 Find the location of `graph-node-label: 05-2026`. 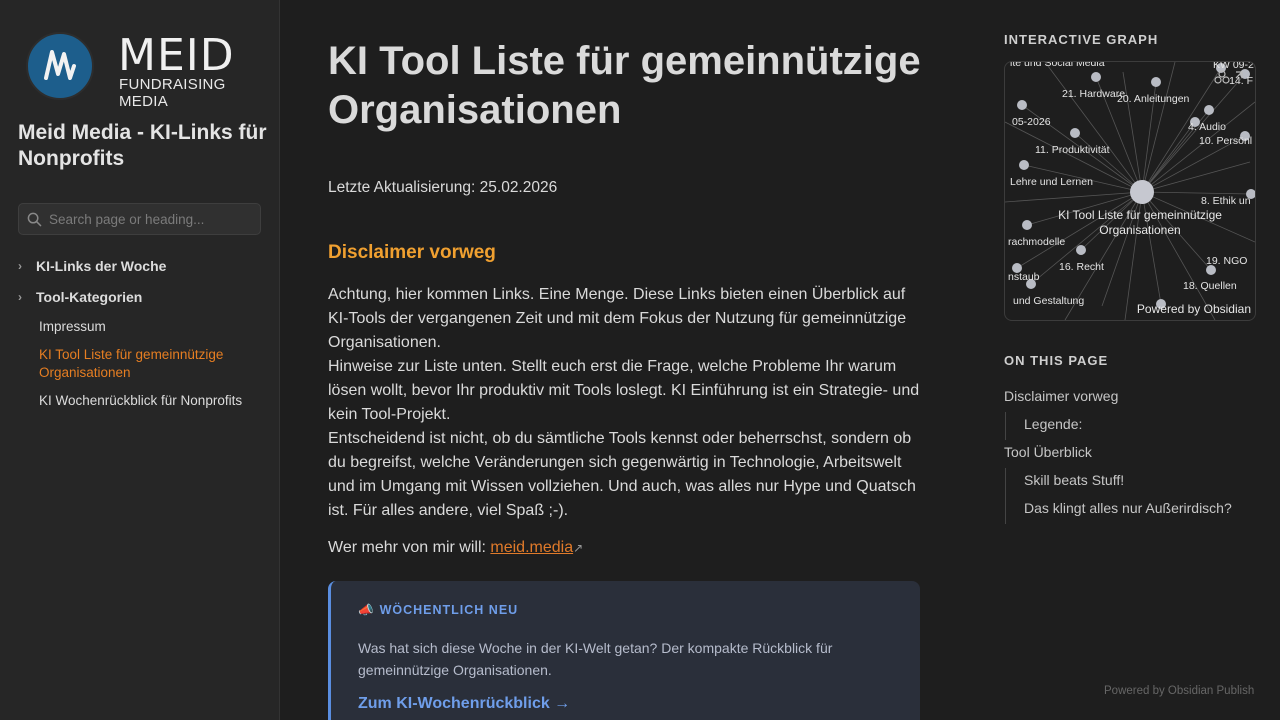

graph-node-label: 05-2026 is located at coordinates (1031, 122).